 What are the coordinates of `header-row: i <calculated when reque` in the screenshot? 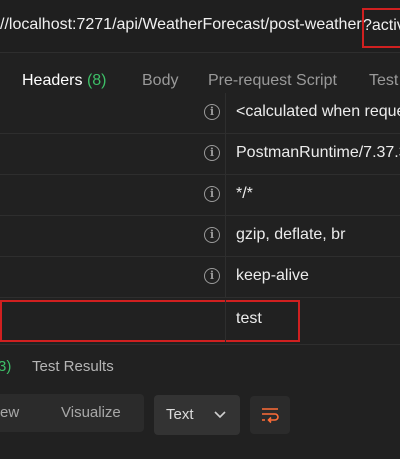 It's located at (200, 113).